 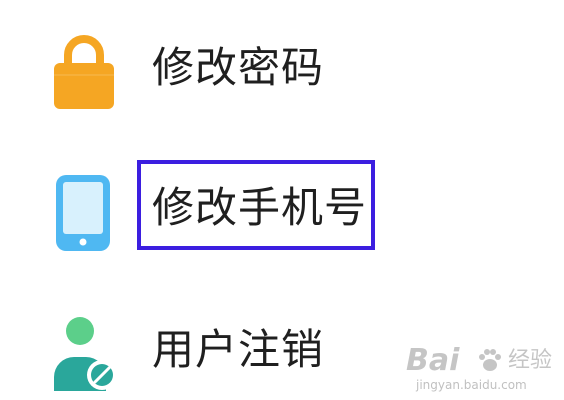 What do you see at coordinates (530, 360) in the screenshot?
I see `watermark-jingyan: 经验` at bounding box center [530, 360].